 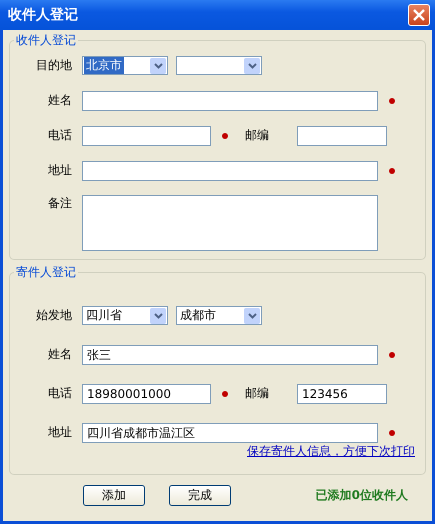 What do you see at coordinates (342, 394) in the screenshot?
I see `input-field: 123456` at bounding box center [342, 394].